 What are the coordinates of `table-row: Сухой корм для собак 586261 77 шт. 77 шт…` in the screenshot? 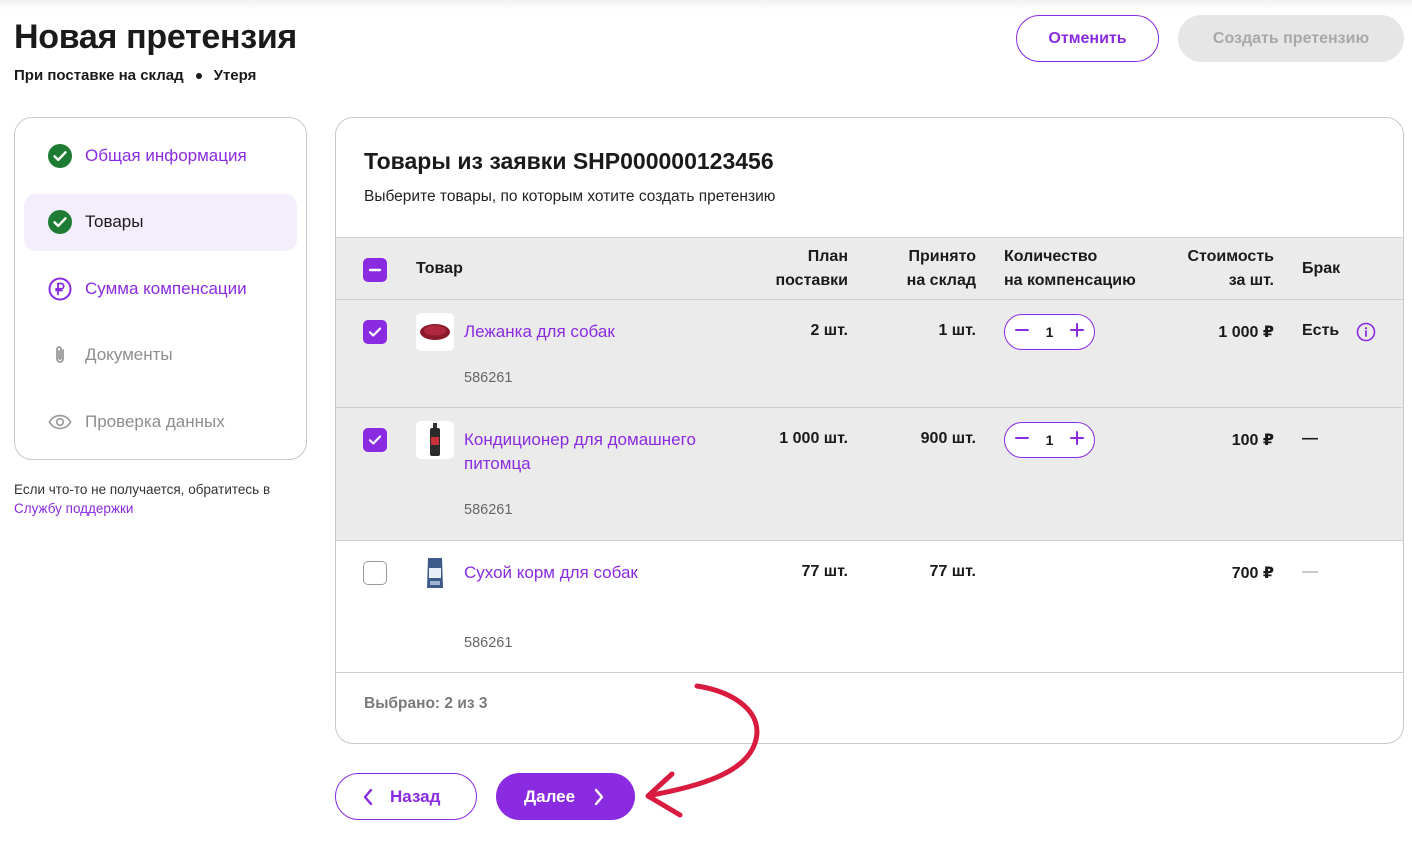 It's located at (869, 607).